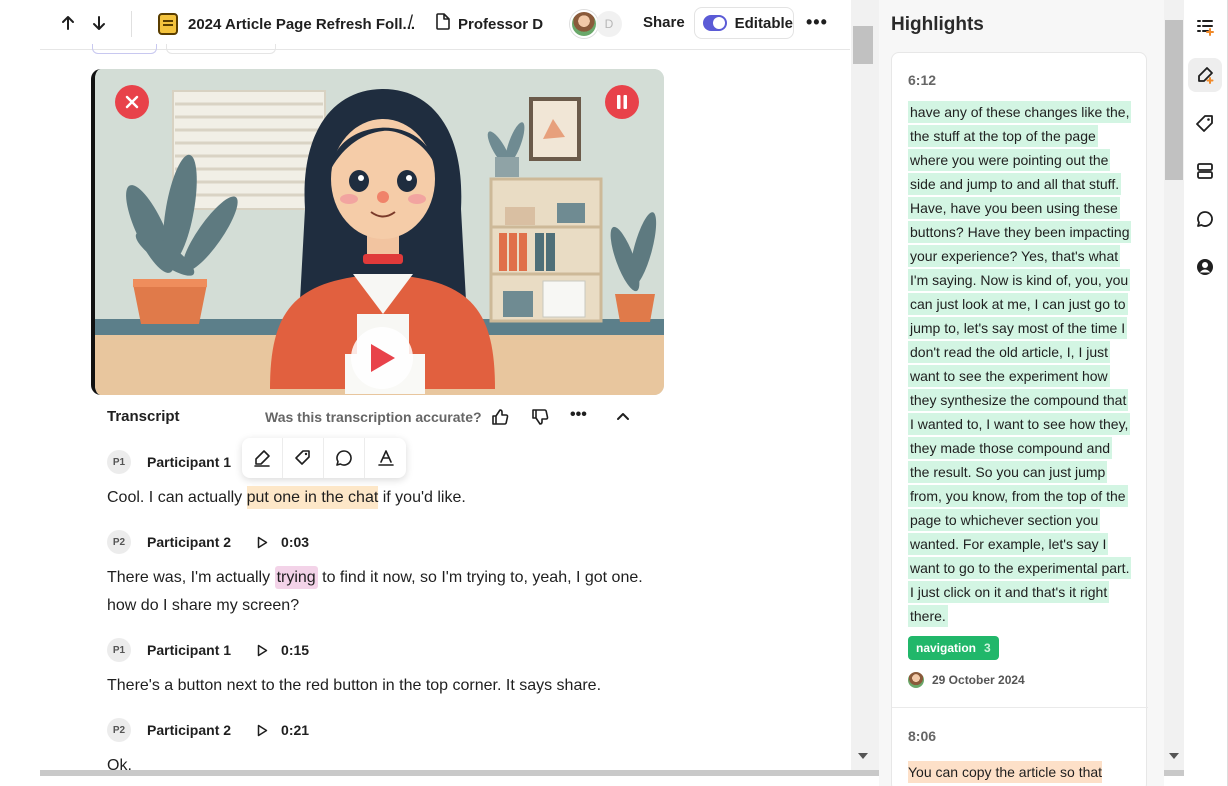  What do you see at coordinates (377, 744) in the screenshot?
I see `utterance: P2 Participant 2 0:21 Ok.` at bounding box center [377, 744].